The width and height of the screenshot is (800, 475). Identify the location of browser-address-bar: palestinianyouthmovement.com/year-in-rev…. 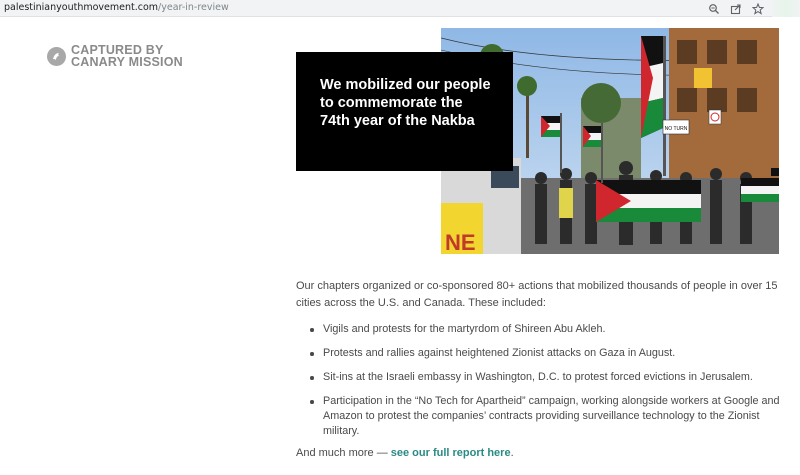
(400, 8).